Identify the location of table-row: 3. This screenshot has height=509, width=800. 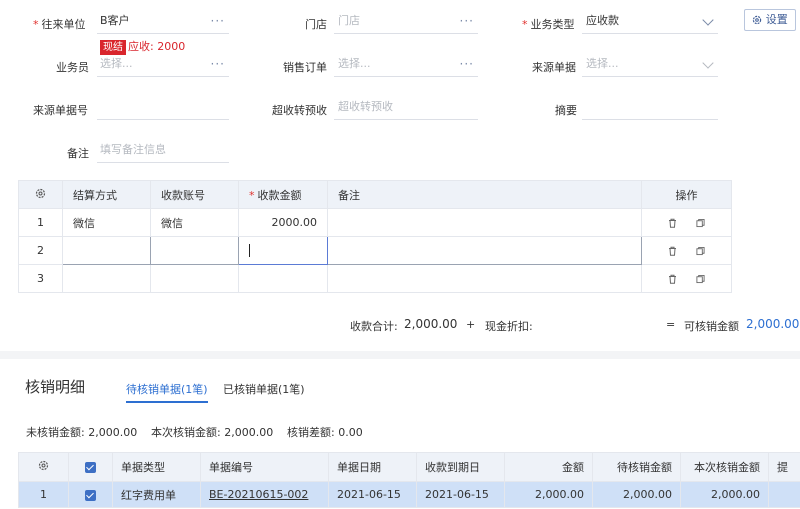
(375, 278).